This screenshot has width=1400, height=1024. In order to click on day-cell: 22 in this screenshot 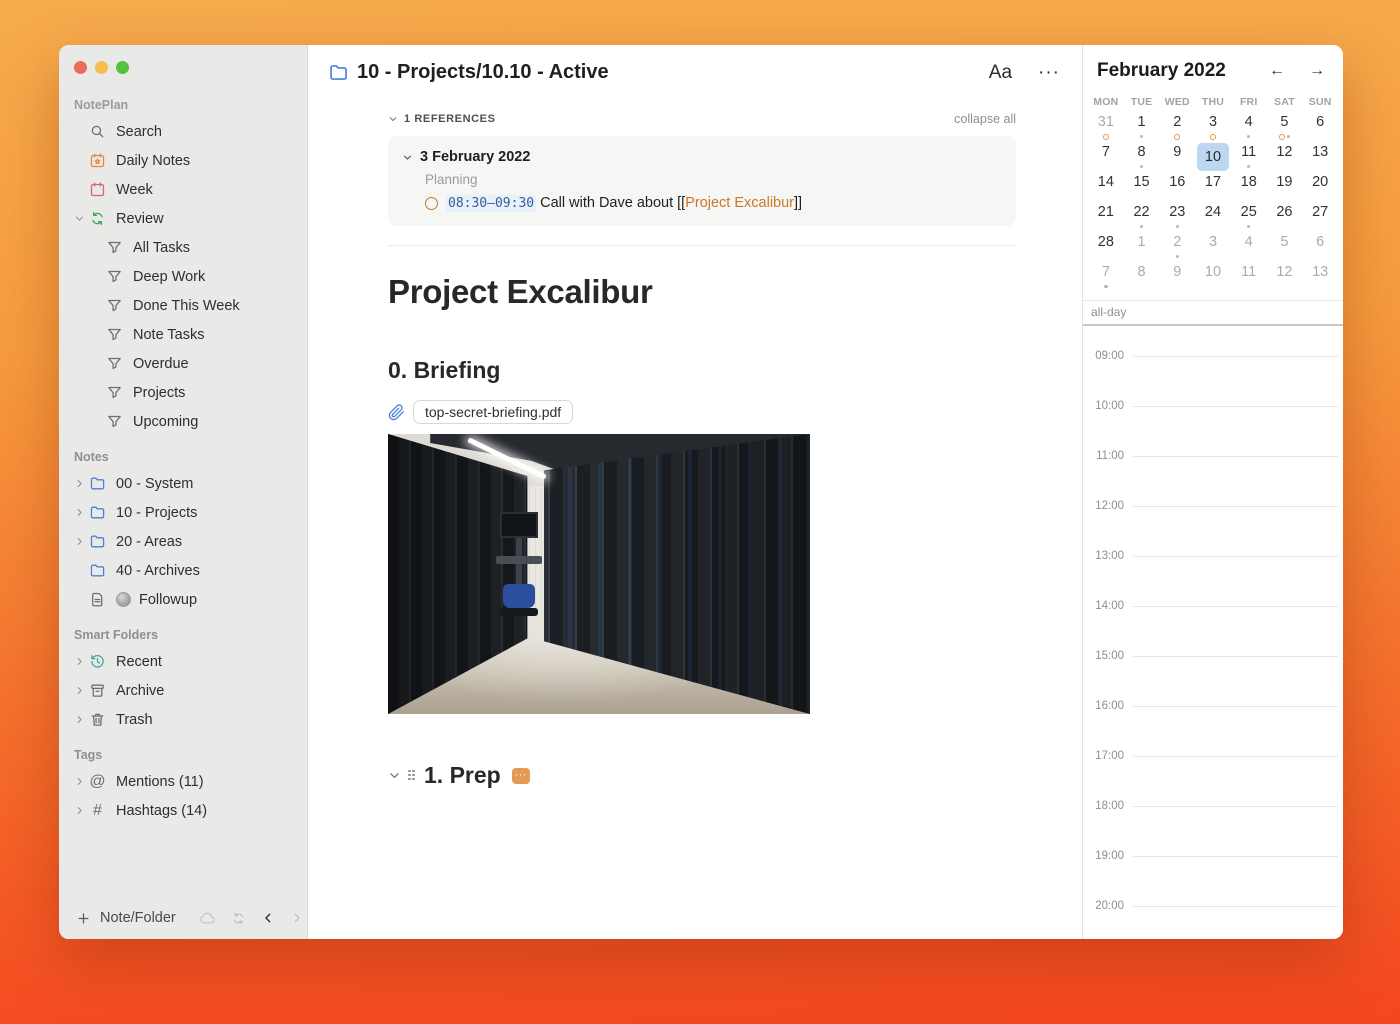, I will do `click(1142, 218)`.